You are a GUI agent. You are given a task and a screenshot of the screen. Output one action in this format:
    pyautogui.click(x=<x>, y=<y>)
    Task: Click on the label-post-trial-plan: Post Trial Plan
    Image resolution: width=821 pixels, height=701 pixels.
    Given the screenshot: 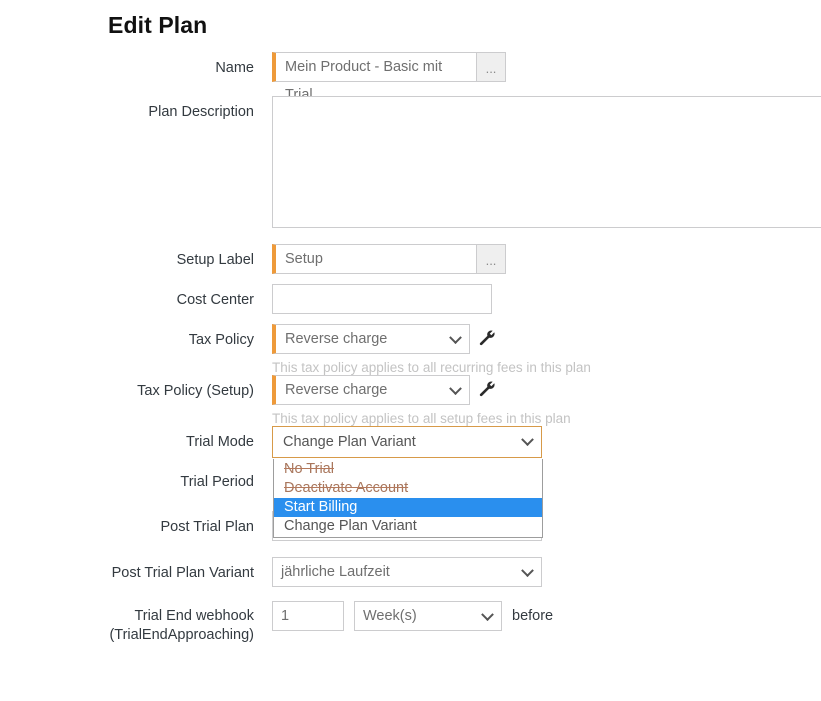 What is the action you would take?
    pyautogui.click(x=207, y=527)
    